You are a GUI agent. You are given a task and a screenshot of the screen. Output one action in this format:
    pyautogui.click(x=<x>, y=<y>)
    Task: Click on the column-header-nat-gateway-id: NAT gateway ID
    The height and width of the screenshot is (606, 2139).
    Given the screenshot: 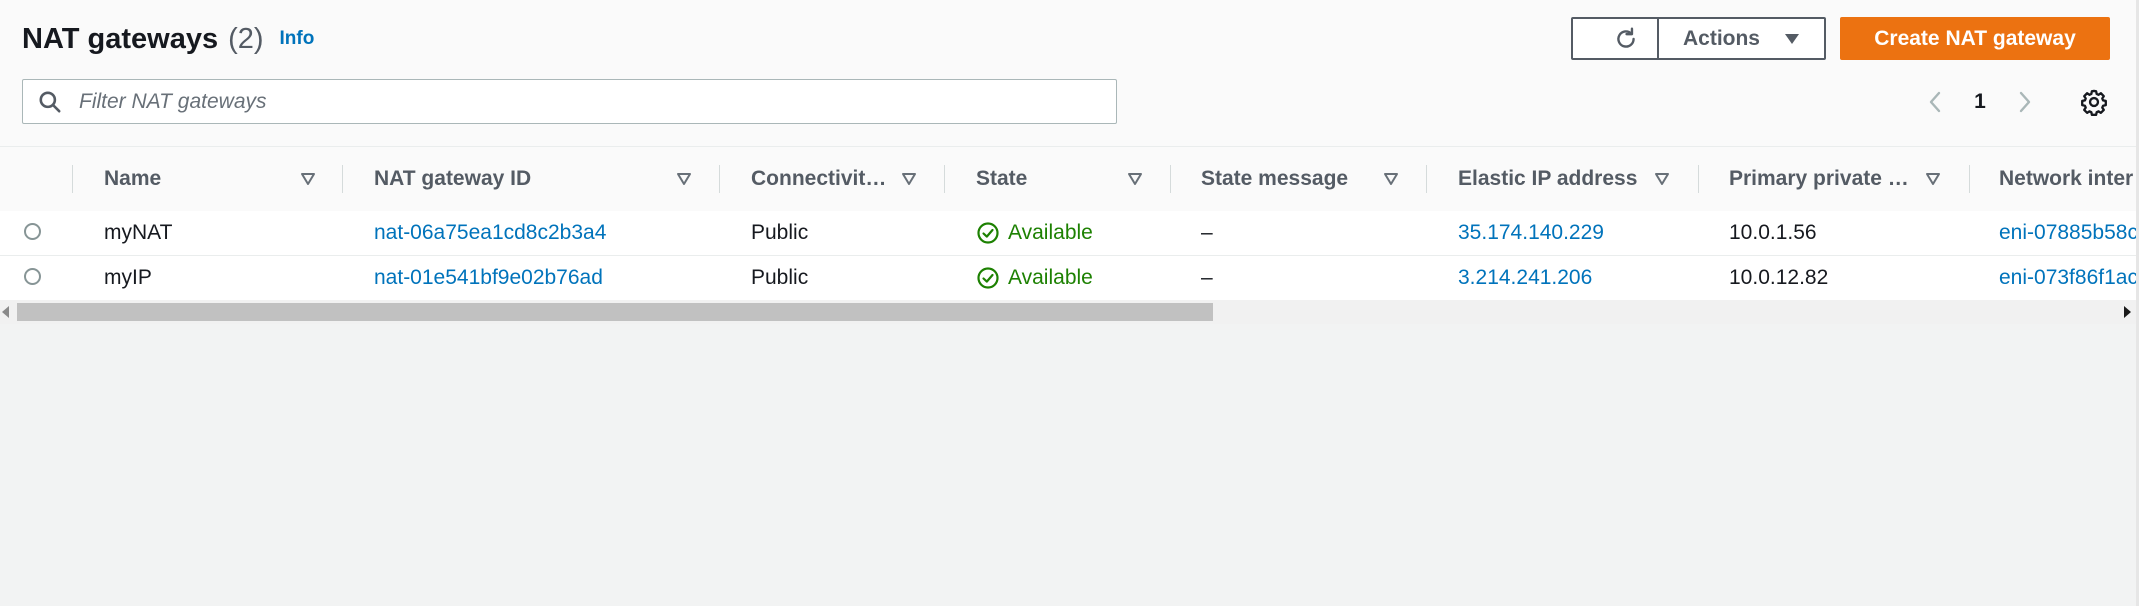 What is the action you would take?
    pyautogui.click(x=514, y=179)
    